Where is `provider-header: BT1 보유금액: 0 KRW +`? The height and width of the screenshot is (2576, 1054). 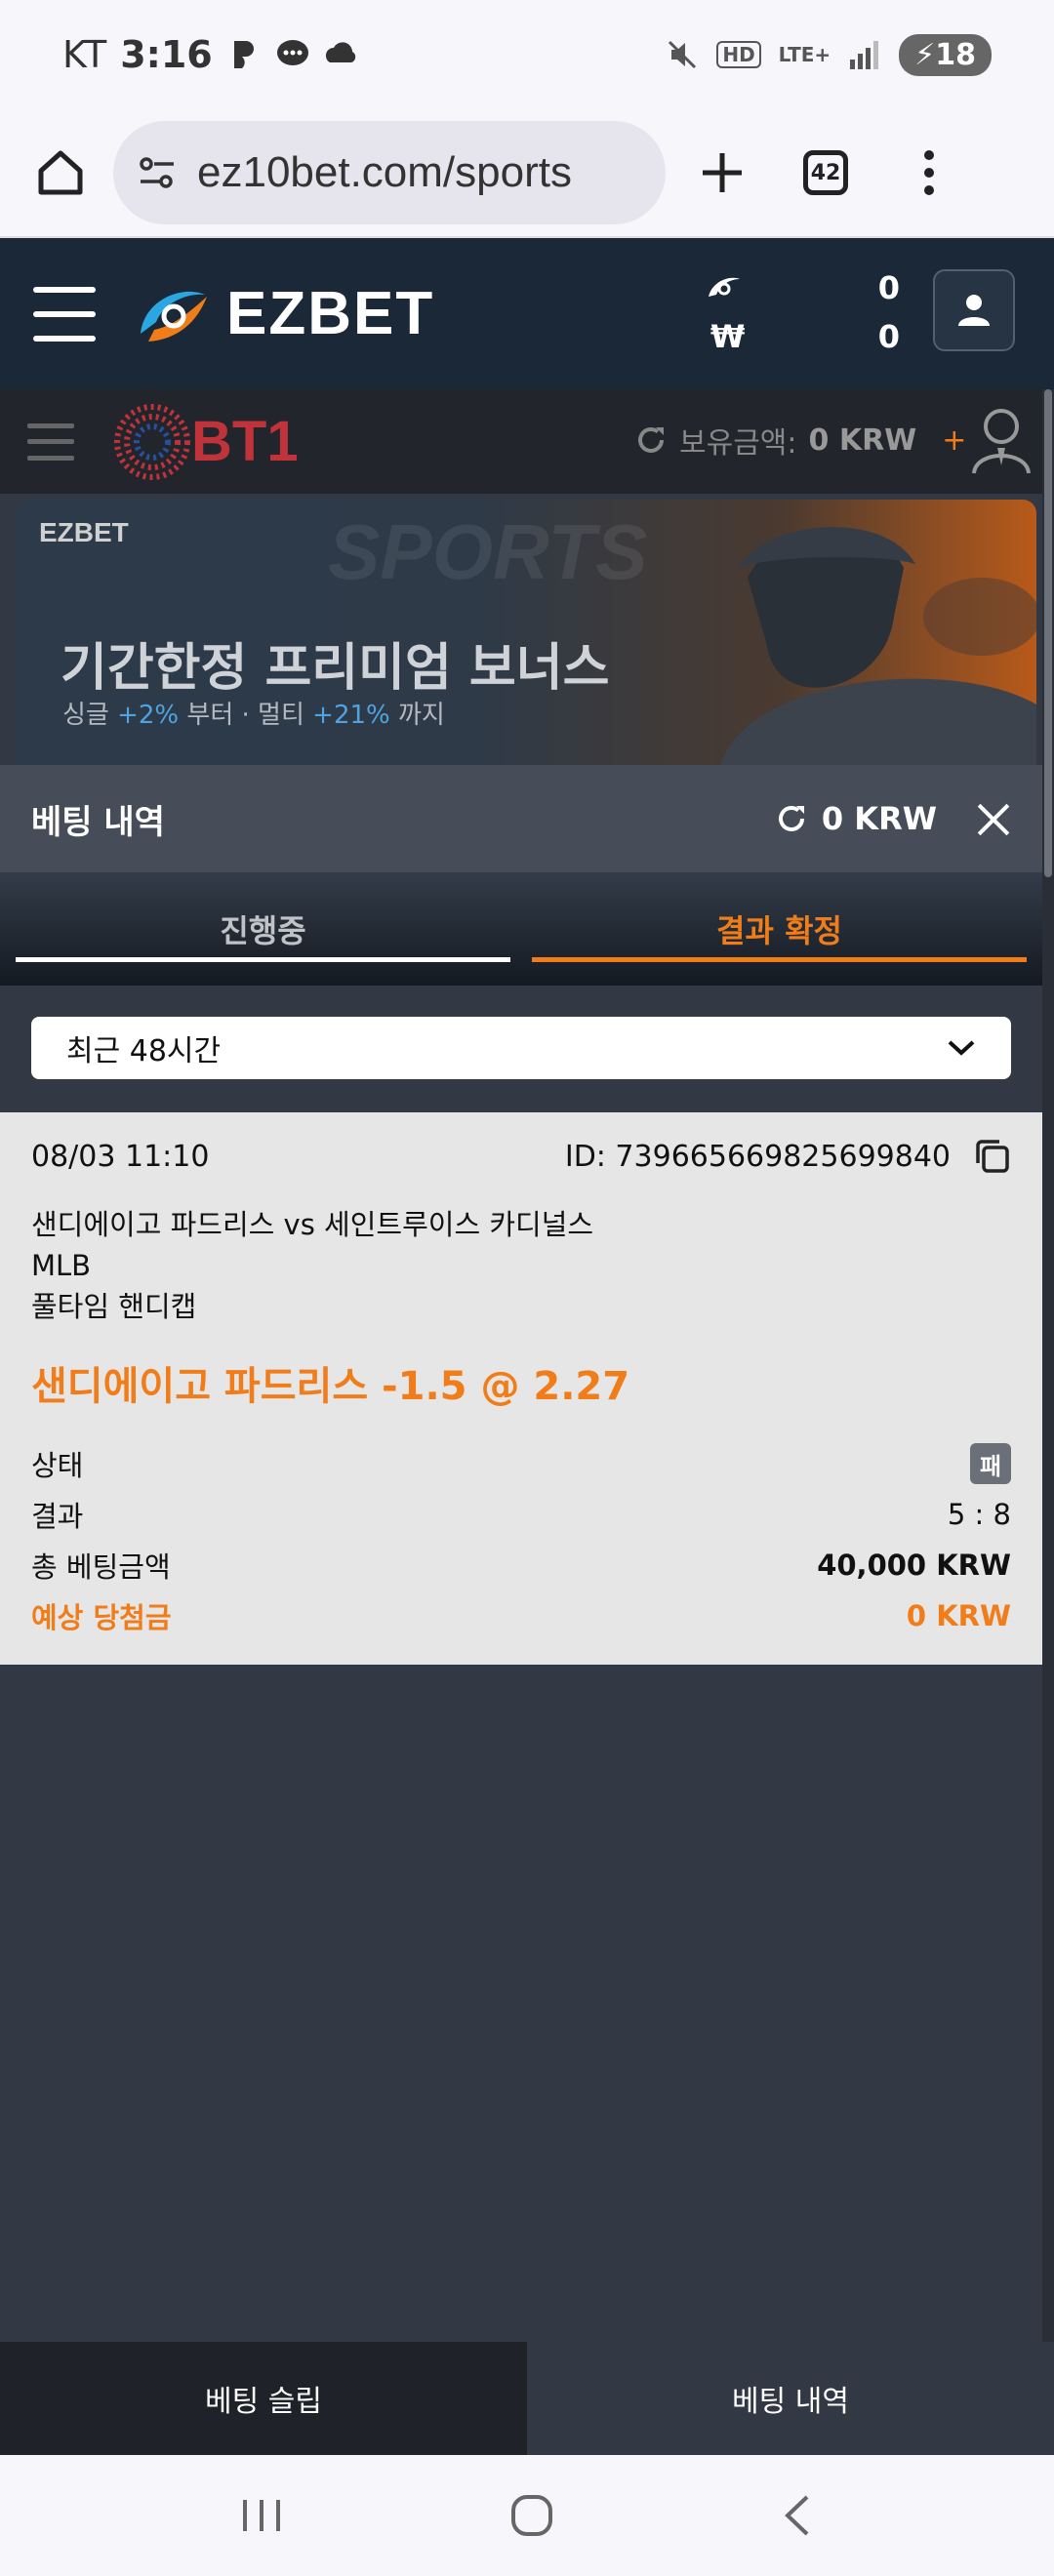 provider-header: BT1 보유금액: 0 KRW + is located at coordinates (527, 441).